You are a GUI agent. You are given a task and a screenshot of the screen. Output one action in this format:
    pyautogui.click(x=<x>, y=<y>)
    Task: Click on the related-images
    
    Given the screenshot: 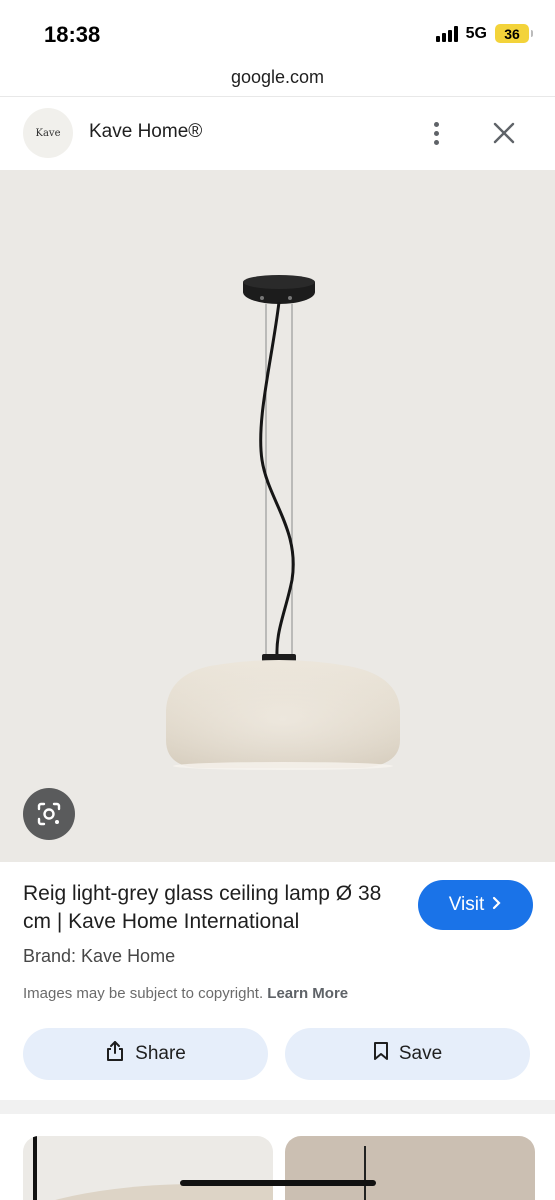 What is the action you would take?
    pyautogui.click(x=277, y=1157)
    